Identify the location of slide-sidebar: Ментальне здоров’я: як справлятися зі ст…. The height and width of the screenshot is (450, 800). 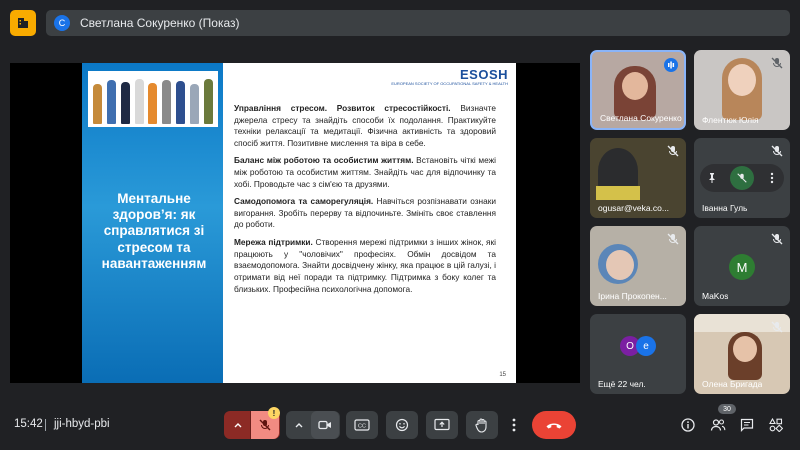
(152, 223).